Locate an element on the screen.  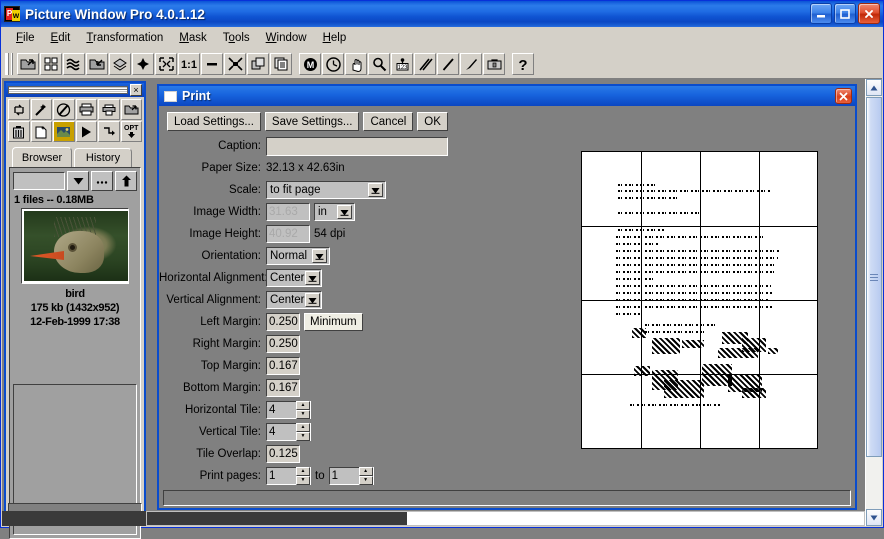
horizontal-scrollbar is located at coordinates (433, 518).